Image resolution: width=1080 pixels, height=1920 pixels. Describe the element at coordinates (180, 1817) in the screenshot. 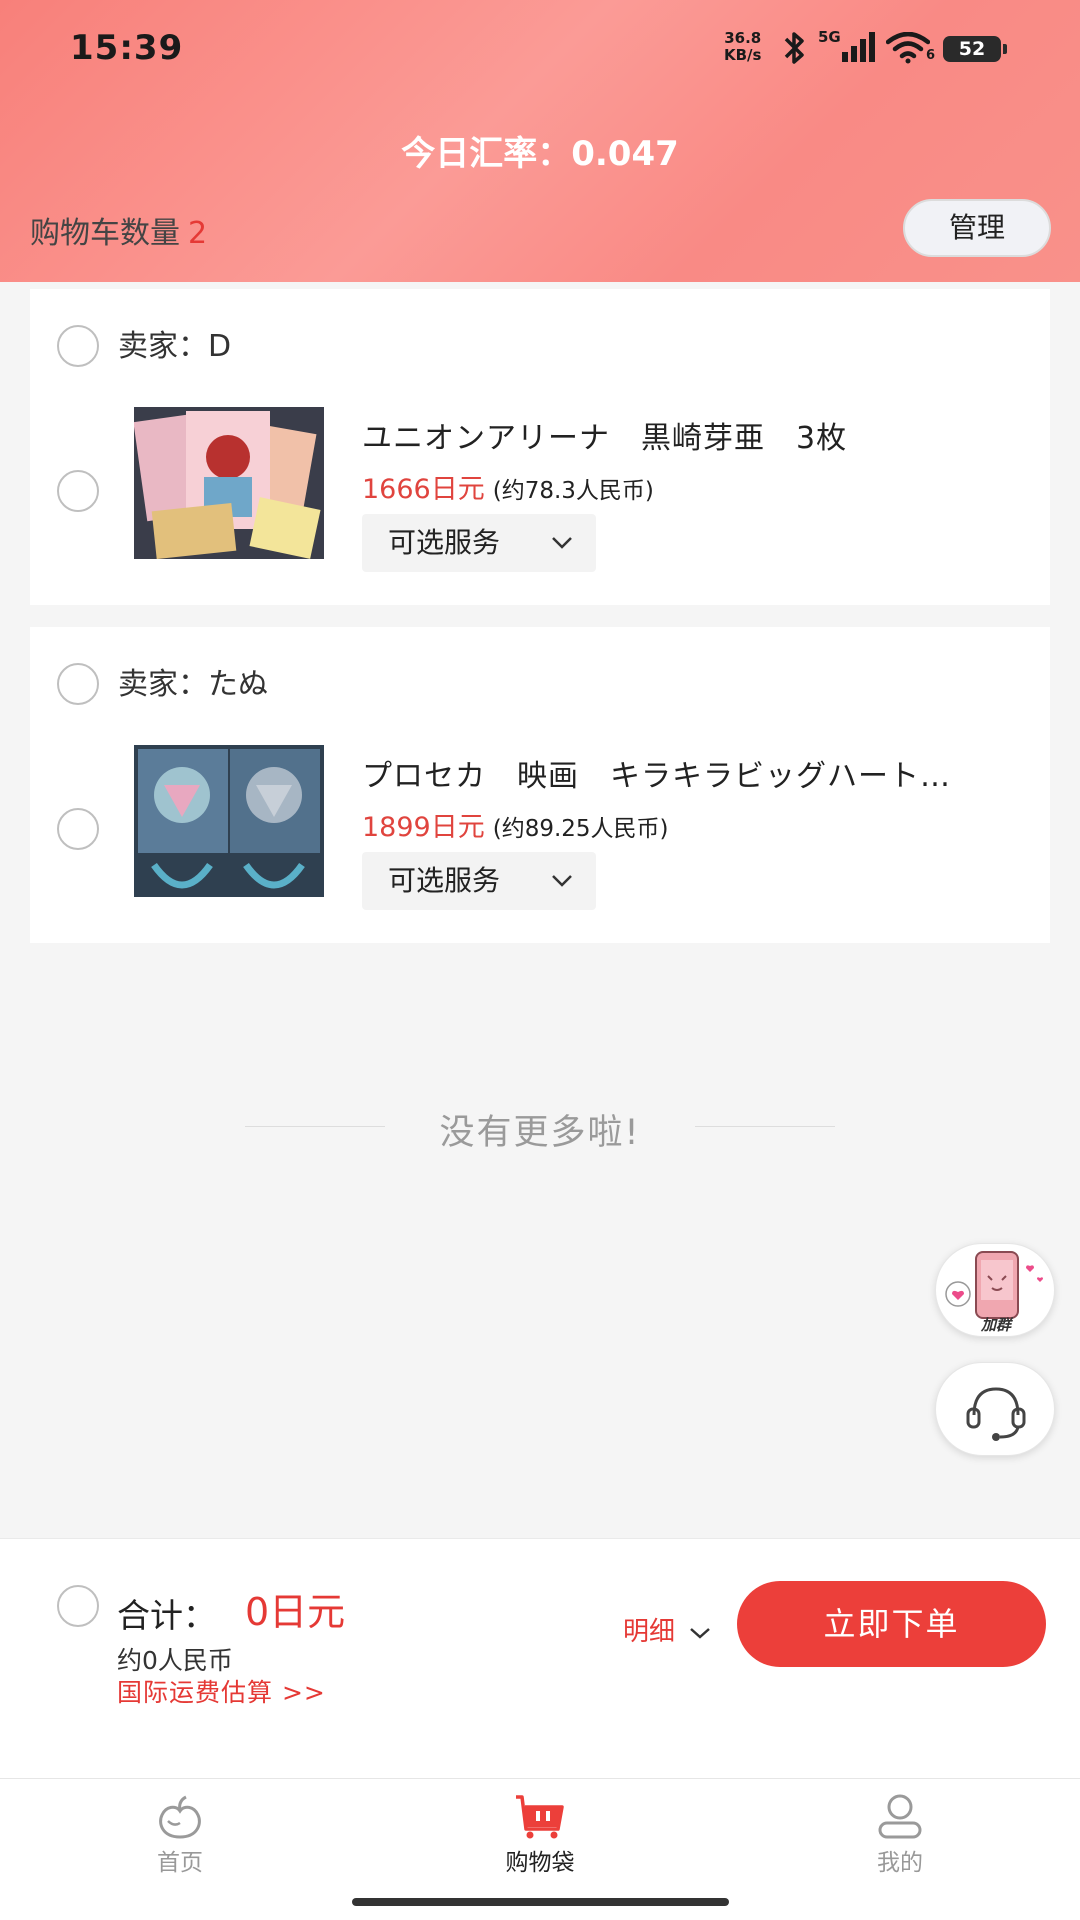

I see `peach-icon` at that location.